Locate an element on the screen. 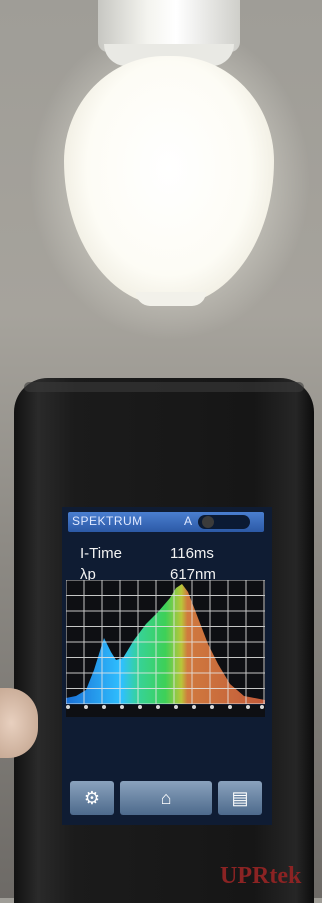 The height and width of the screenshot is (903, 322). integration-time-label: I-Time is located at coordinates (101, 553).